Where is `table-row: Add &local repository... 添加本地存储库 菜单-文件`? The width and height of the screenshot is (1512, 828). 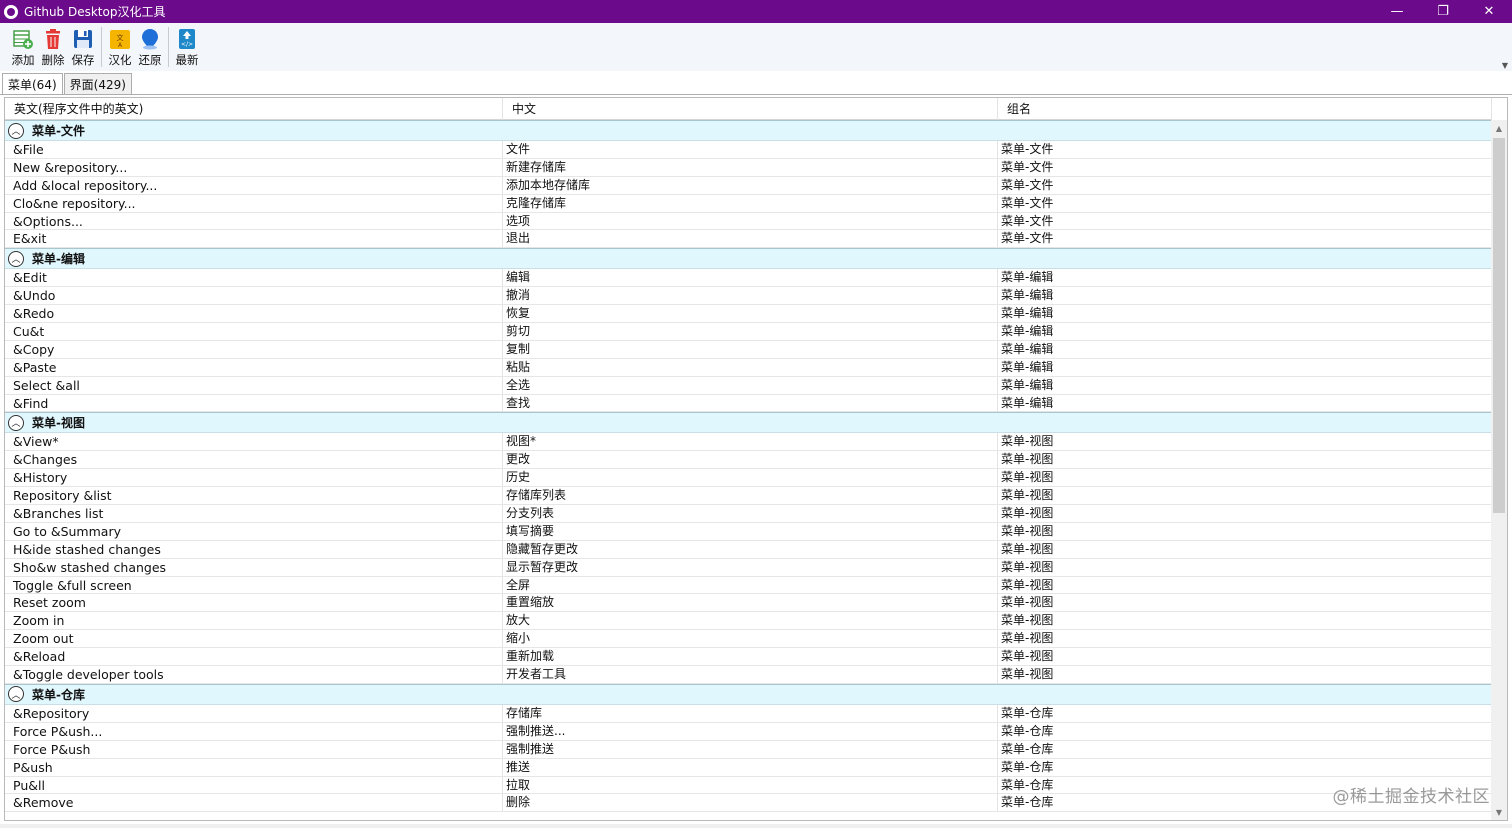 table-row: Add &local repository... 添加本地存储库 菜单-文件 is located at coordinates (748, 185).